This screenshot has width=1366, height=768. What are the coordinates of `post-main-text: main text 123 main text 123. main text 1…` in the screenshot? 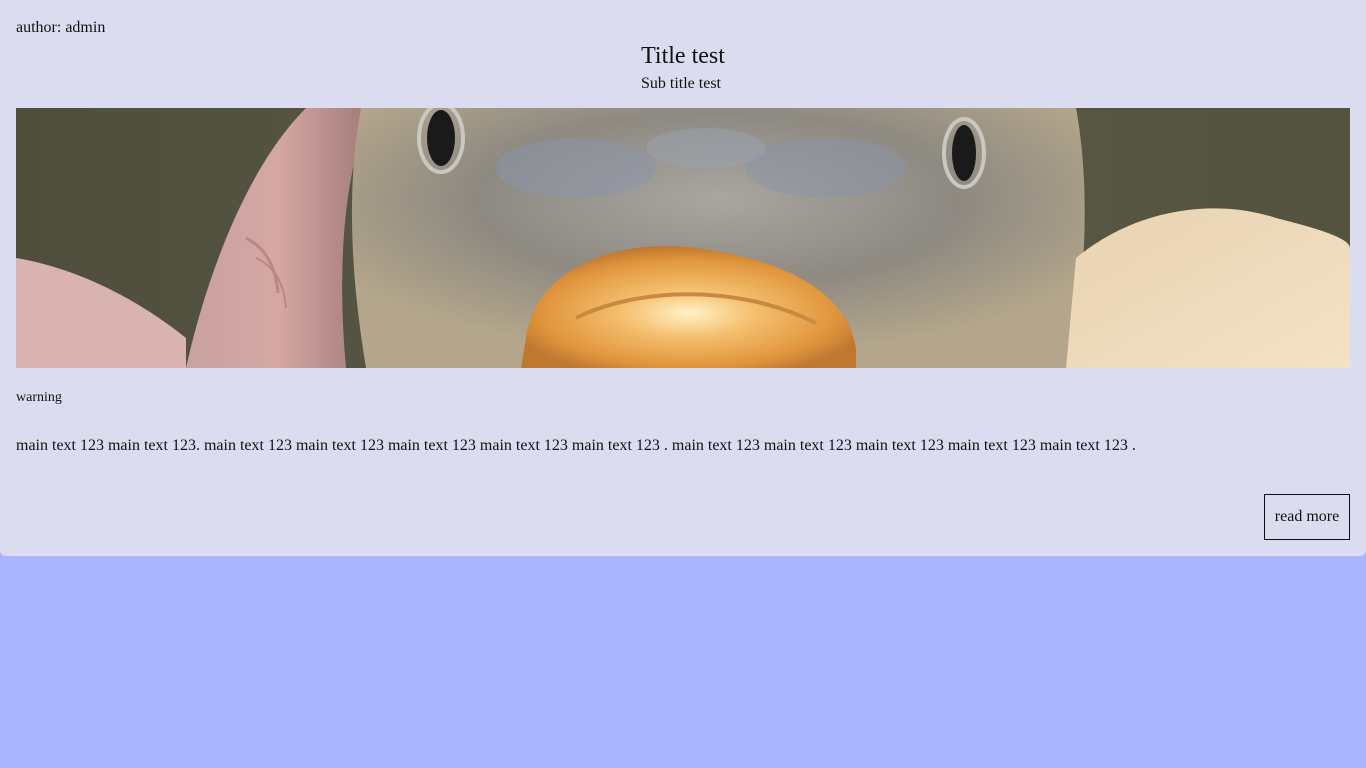 It's located at (576, 445).